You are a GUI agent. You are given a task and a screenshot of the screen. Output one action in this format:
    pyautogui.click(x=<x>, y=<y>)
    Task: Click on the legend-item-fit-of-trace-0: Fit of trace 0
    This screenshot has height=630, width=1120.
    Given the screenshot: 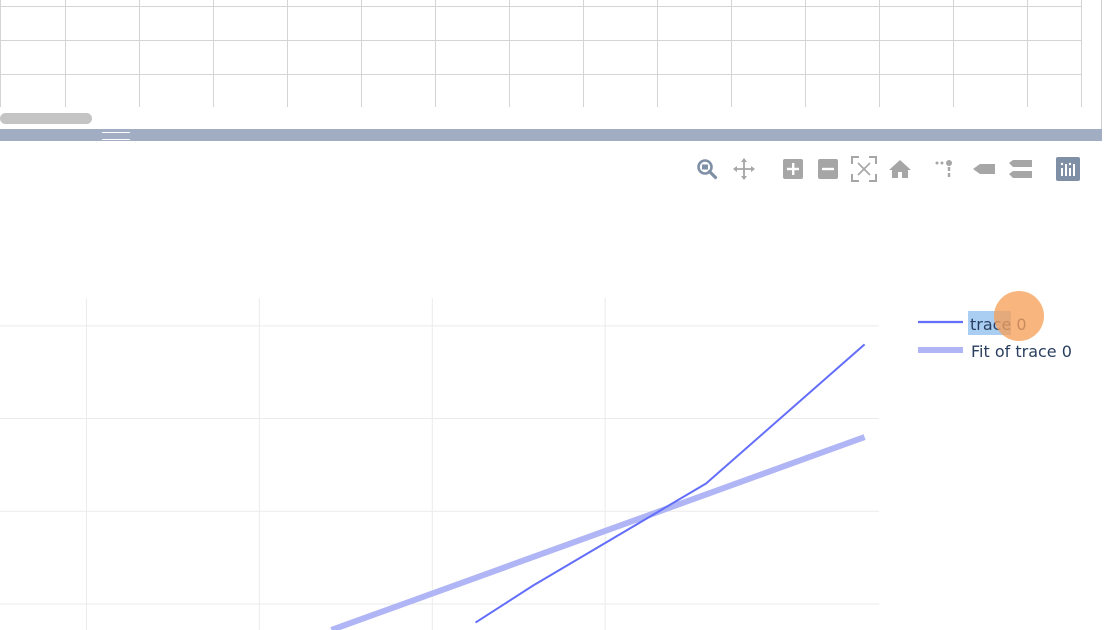 What is the action you would take?
    pyautogui.click(x=995, y=351)
    